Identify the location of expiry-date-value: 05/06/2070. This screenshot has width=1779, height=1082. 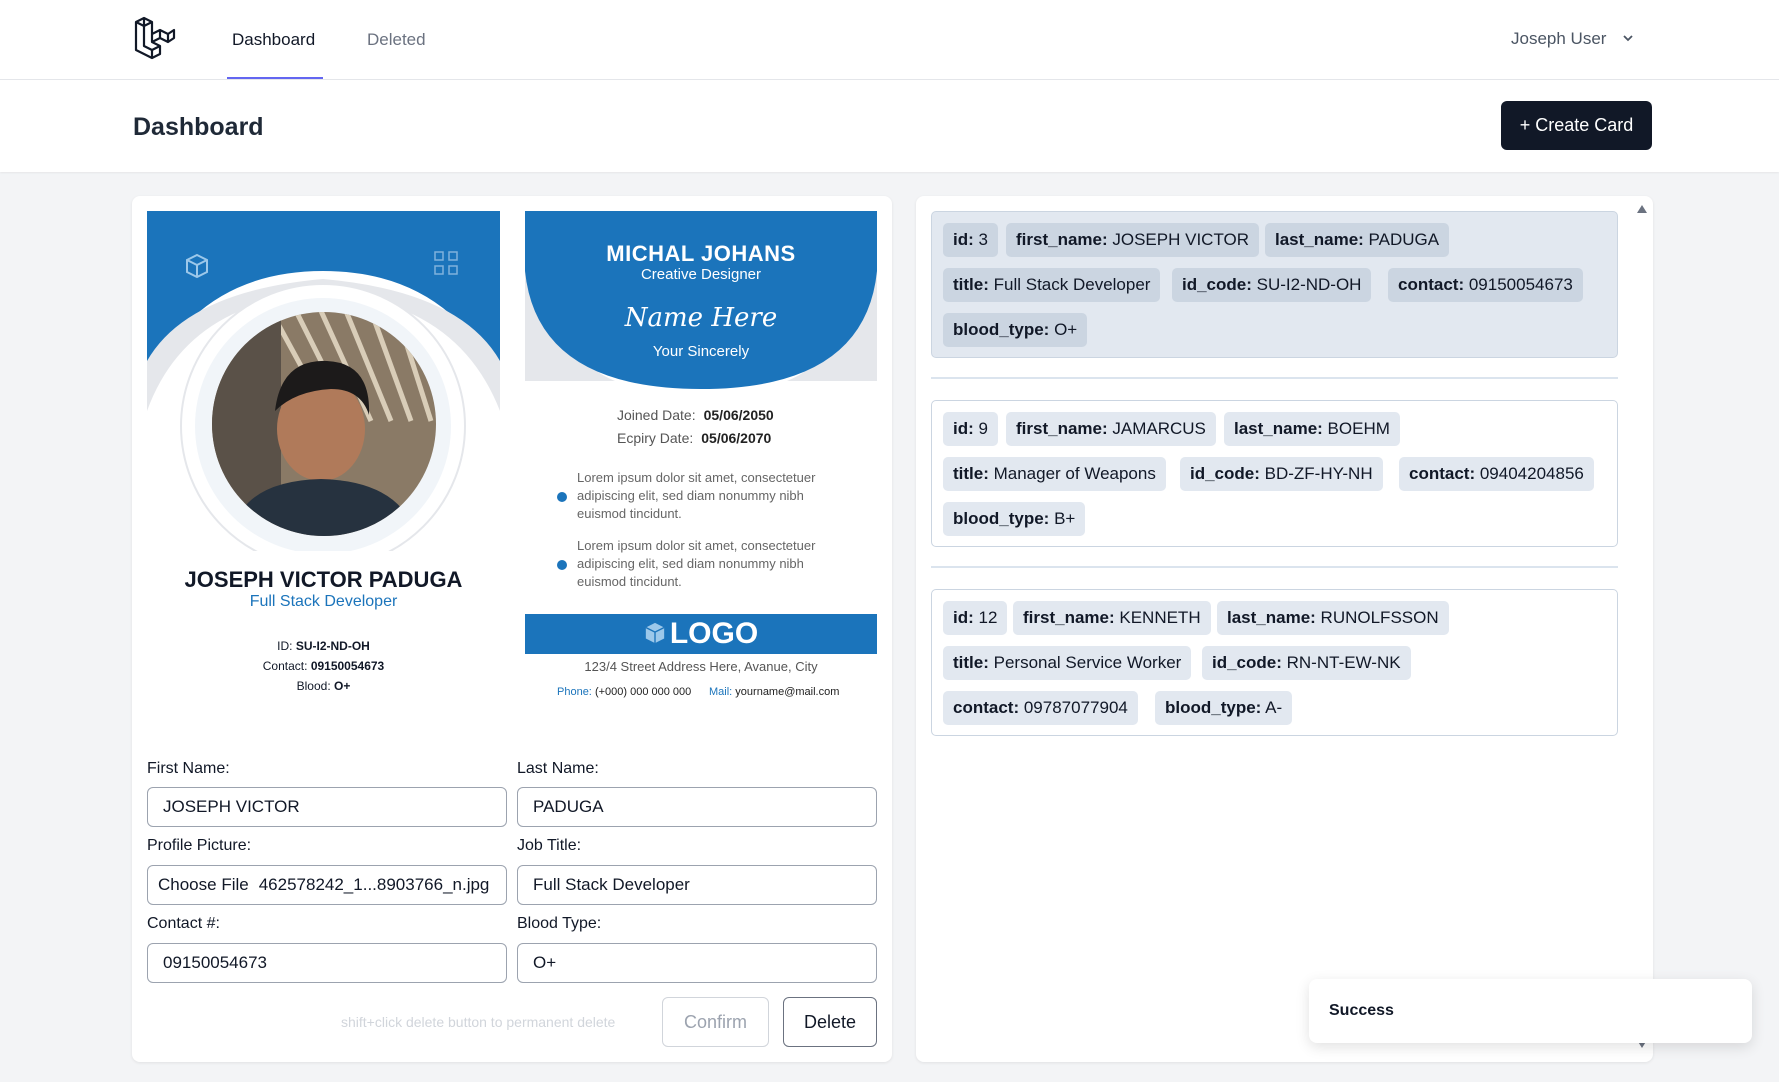
(736, 438).